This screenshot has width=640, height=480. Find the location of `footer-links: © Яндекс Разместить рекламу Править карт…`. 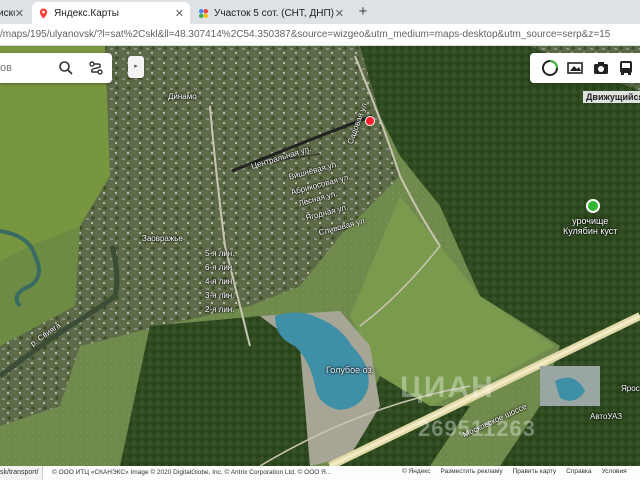

footer-links: © Яндекс Разместить рекламу Править карт… is located at coordinates (514, 471).